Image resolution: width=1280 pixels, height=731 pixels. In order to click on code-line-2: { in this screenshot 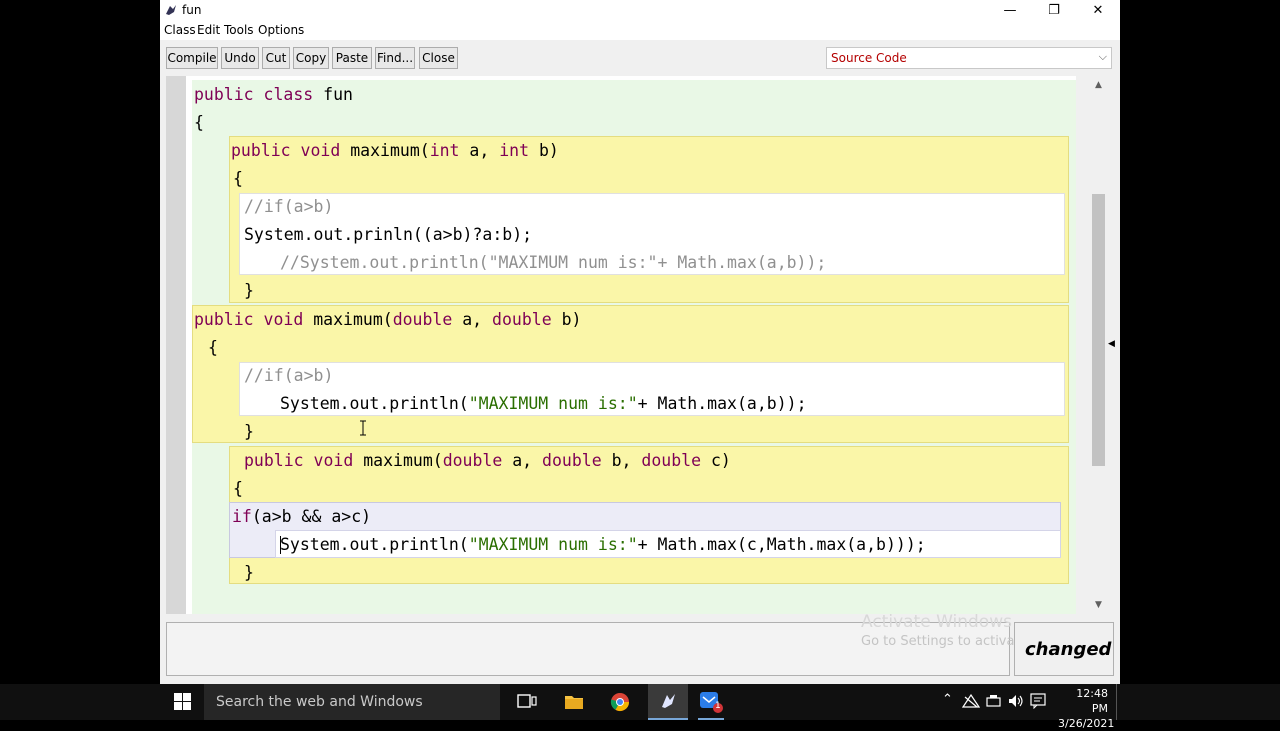, I will do `click(199, 122)`.